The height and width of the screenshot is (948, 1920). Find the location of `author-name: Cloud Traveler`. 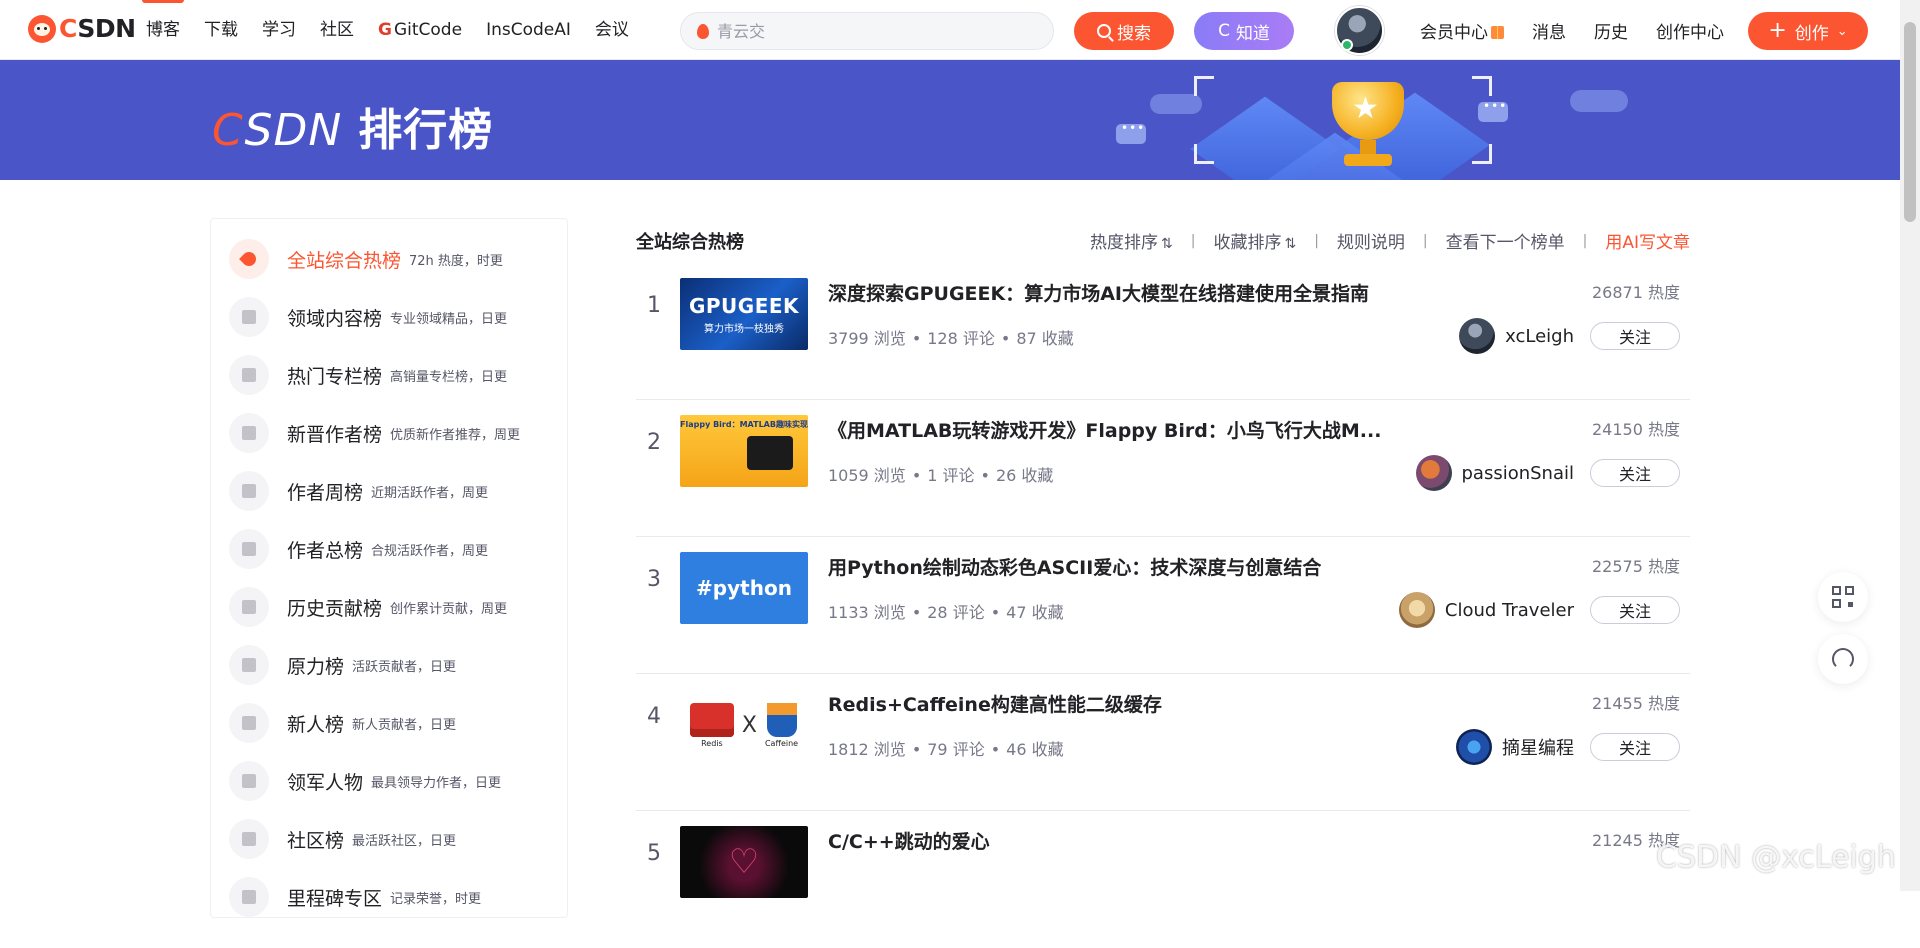

author-name: Cloud Traveler is located at coordinates (1509, 610).